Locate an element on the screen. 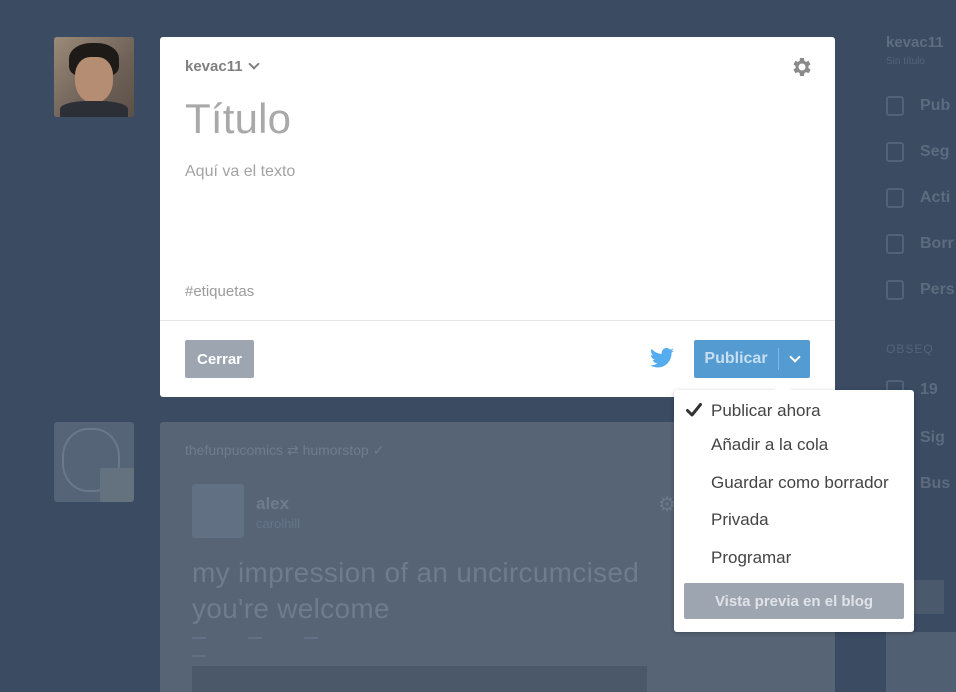 This screenshot has width=956, height=692. close-button: Cerrar is located at coordinates (219, 359).